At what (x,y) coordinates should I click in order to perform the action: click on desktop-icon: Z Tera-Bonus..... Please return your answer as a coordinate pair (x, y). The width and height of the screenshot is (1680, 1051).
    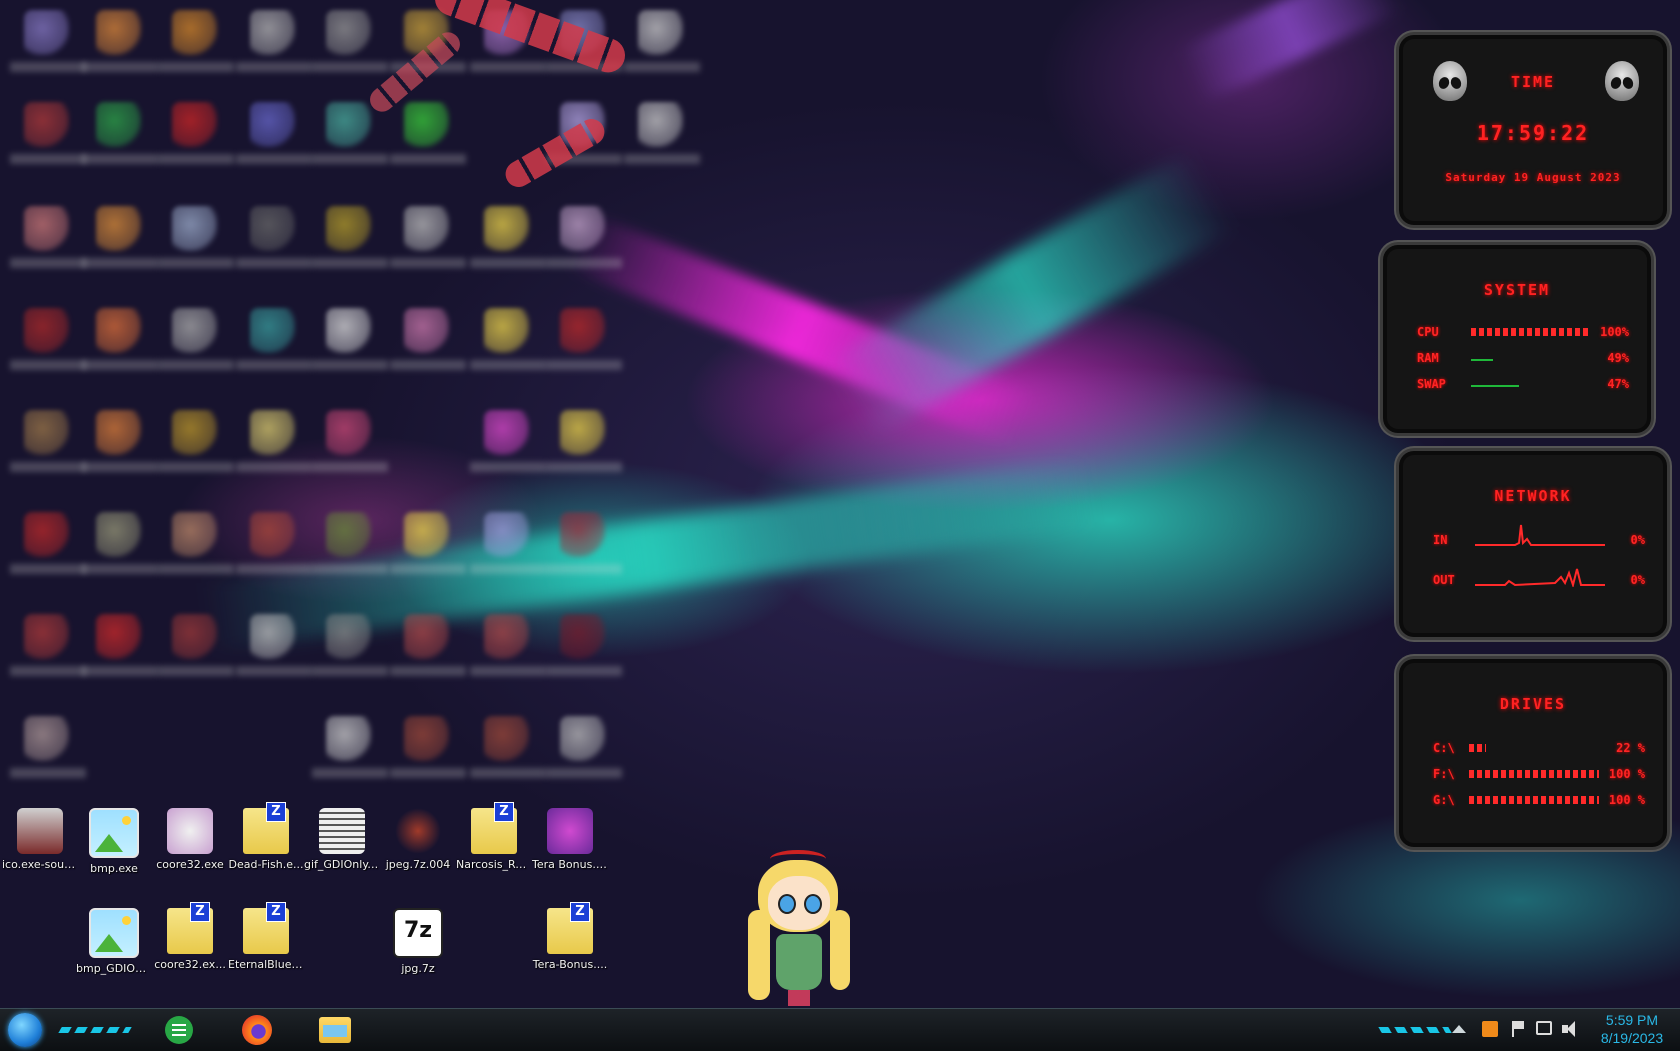
    Looking at the image, I should click on (570, 936).